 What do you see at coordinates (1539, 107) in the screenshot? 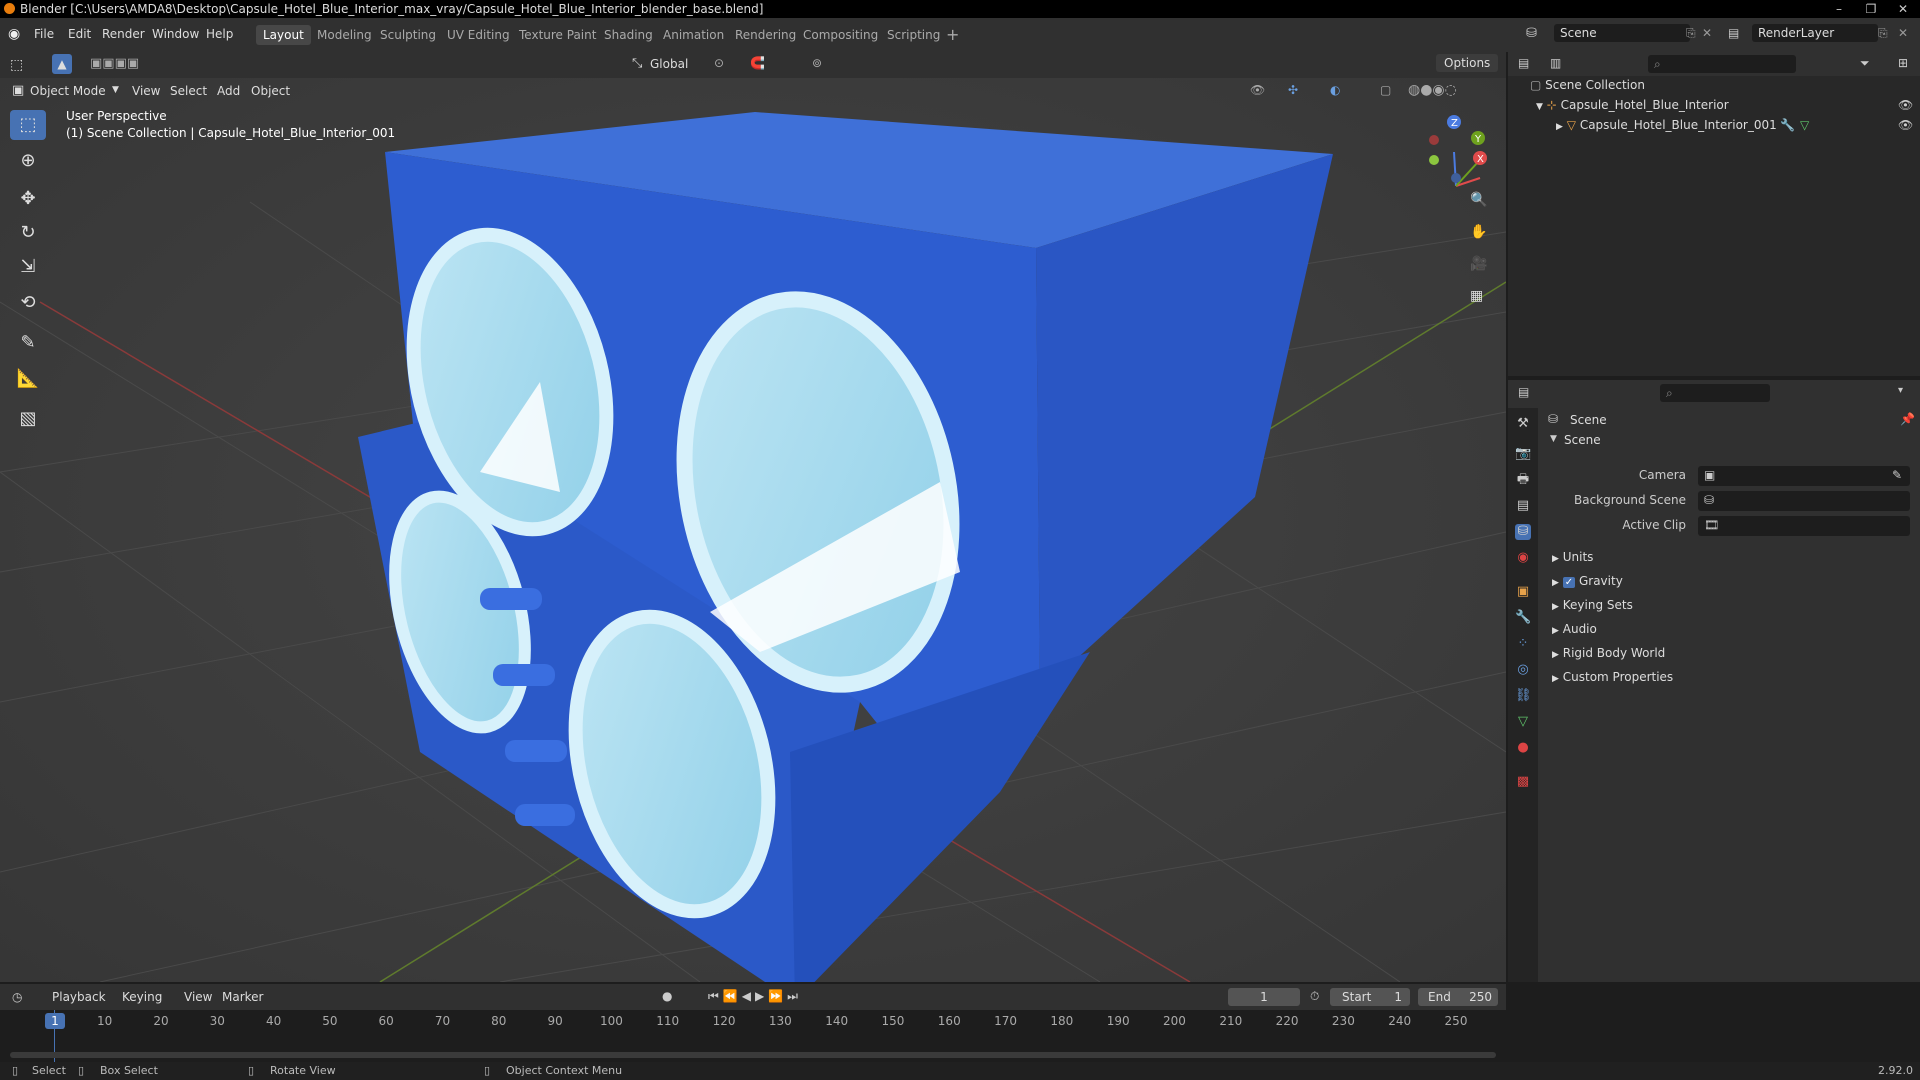
I see `expand-arrow-icon: ▼` at bounding box center [1539, 107].